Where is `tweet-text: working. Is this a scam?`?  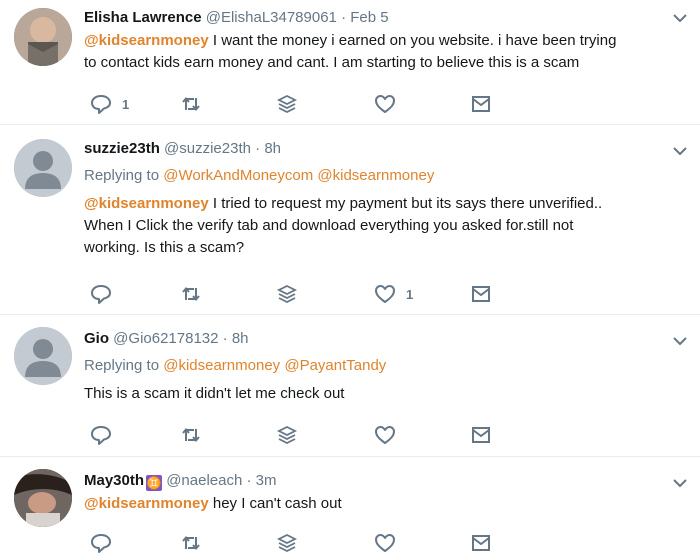
tweet-text: working. Is this a scam? is located at coordinates (164, 247).